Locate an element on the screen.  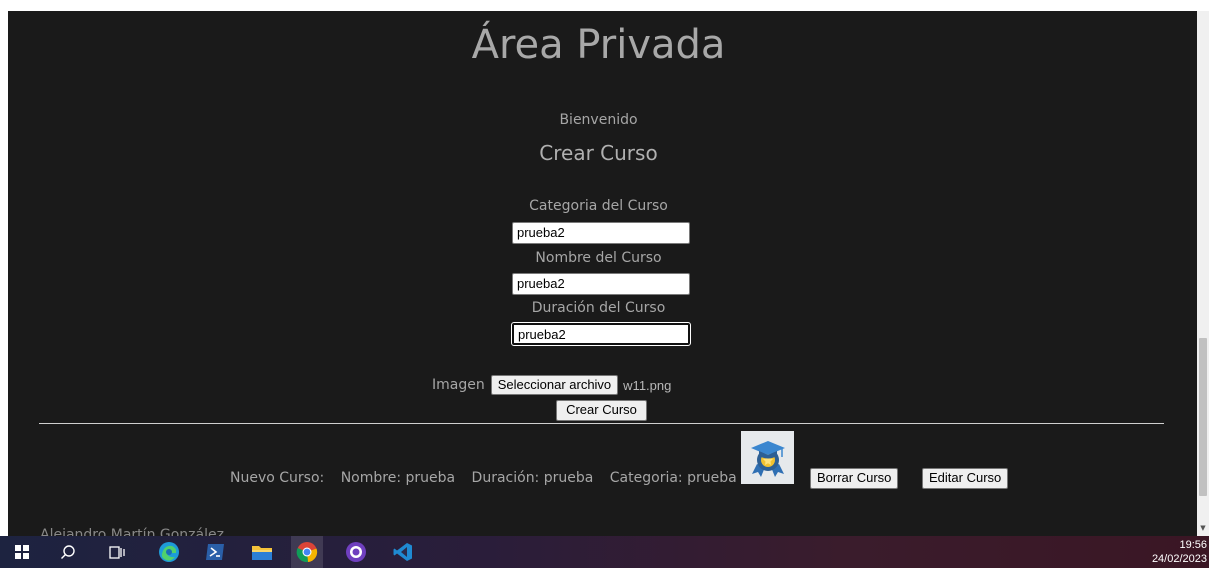
file-explorer-icon is located at coordinates (262, 552).